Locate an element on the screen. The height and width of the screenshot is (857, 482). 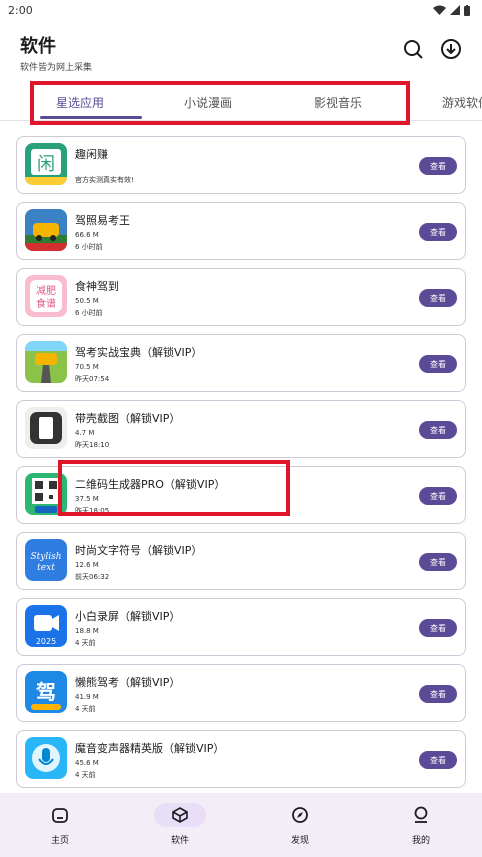
svg-text: 2025 is located at coordinates (46, 641).